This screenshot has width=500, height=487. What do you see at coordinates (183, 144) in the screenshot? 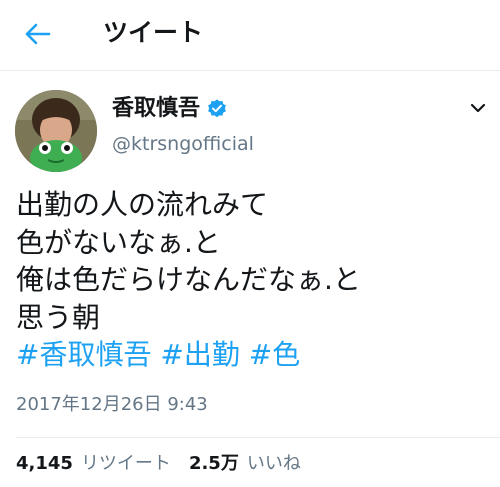
I see `author-handle: @ktrsngofficial` at bounding box center [183, 144].